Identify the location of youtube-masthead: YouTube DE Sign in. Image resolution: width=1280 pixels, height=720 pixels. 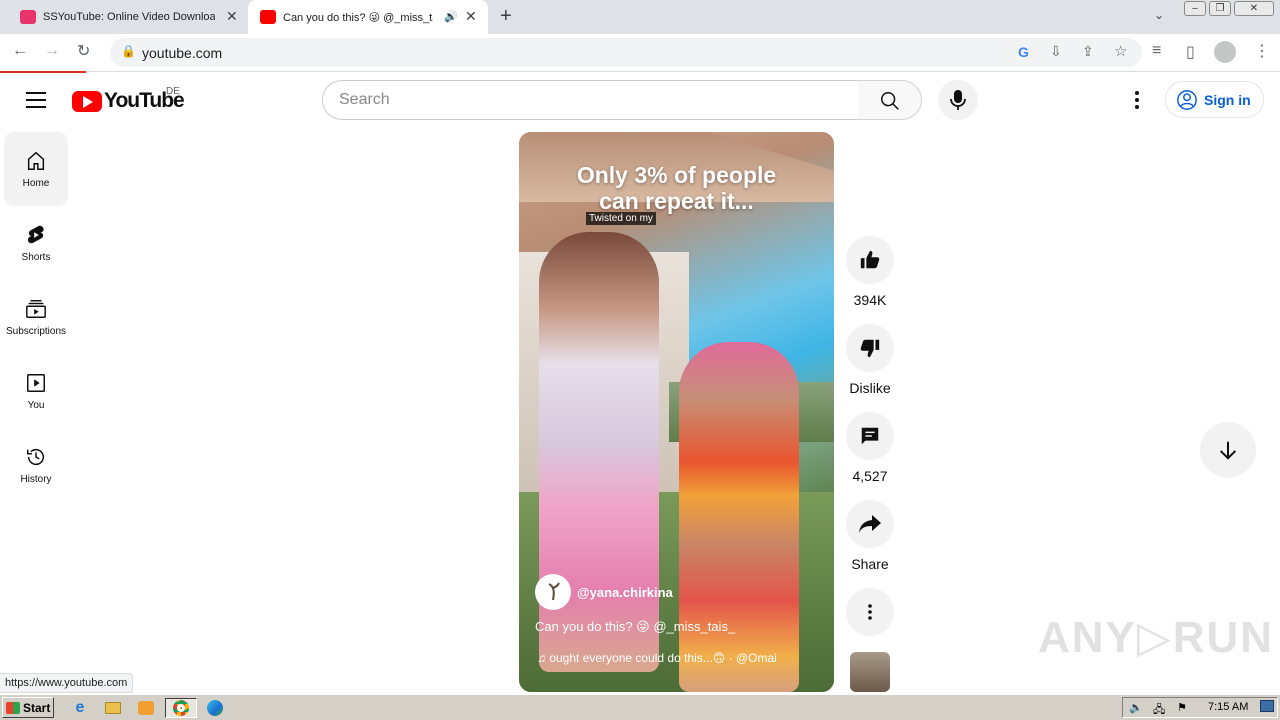
(640, 101).